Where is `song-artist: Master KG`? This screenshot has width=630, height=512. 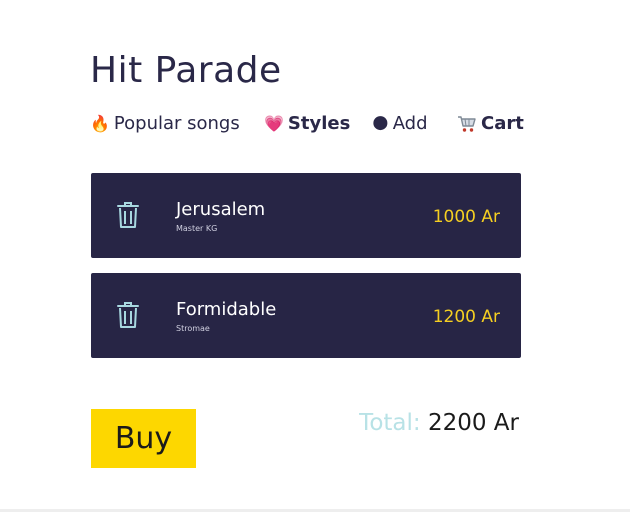
song-artist: Master KG is located at coordinates (197, 228).